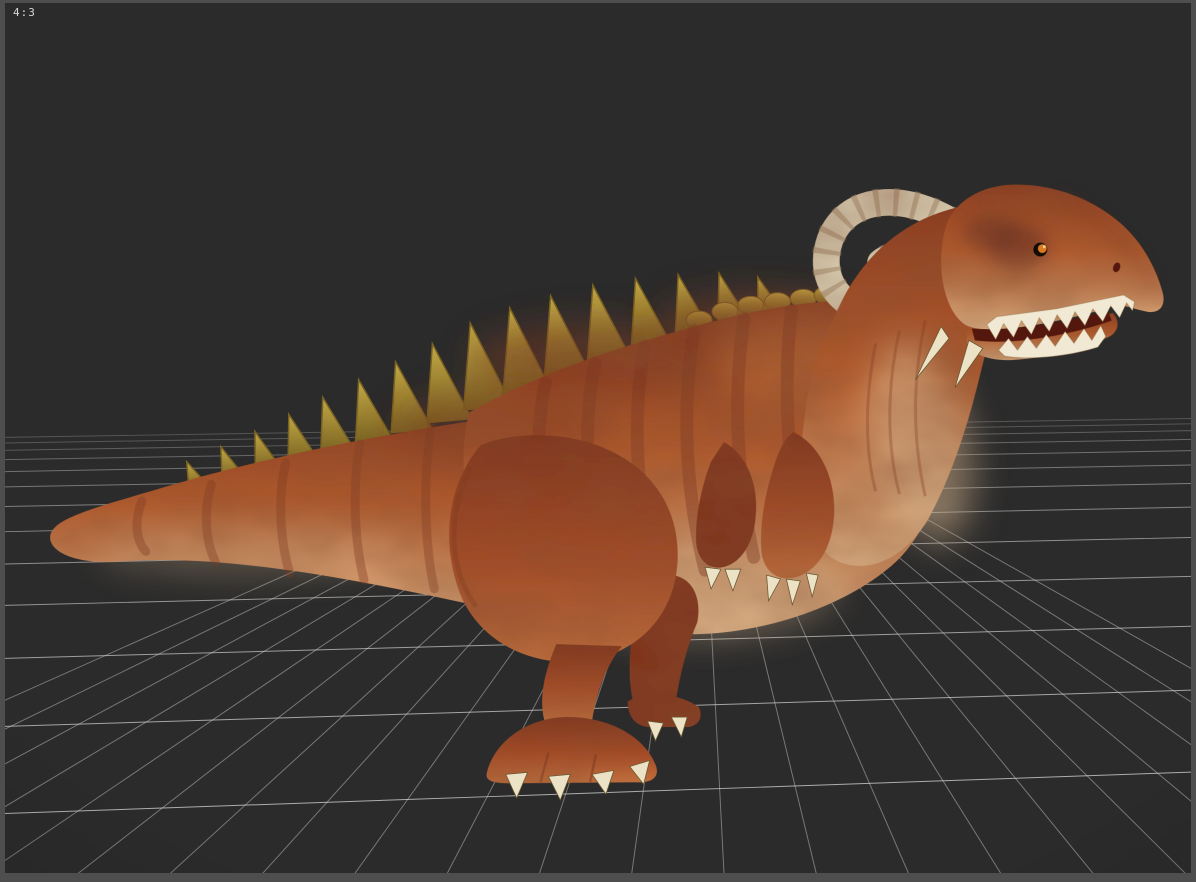 Image resolution: width=1196 pixels, height=882 pixels. What do you see at coordinates (24, 12) in the screenshot?
I see `aspect-ratio-label: 4:3` at bounding box center [24, 12].